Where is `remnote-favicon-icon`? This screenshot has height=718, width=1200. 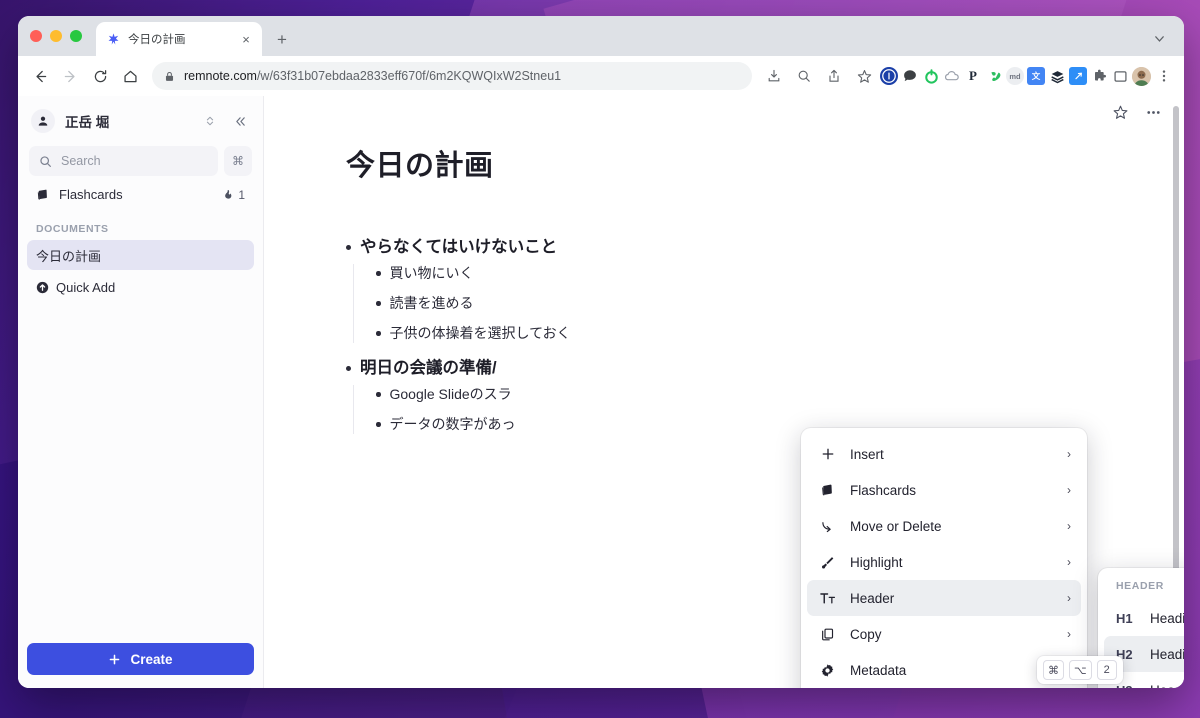 remnote-favicon-icon is located at coordinates (113, 39).